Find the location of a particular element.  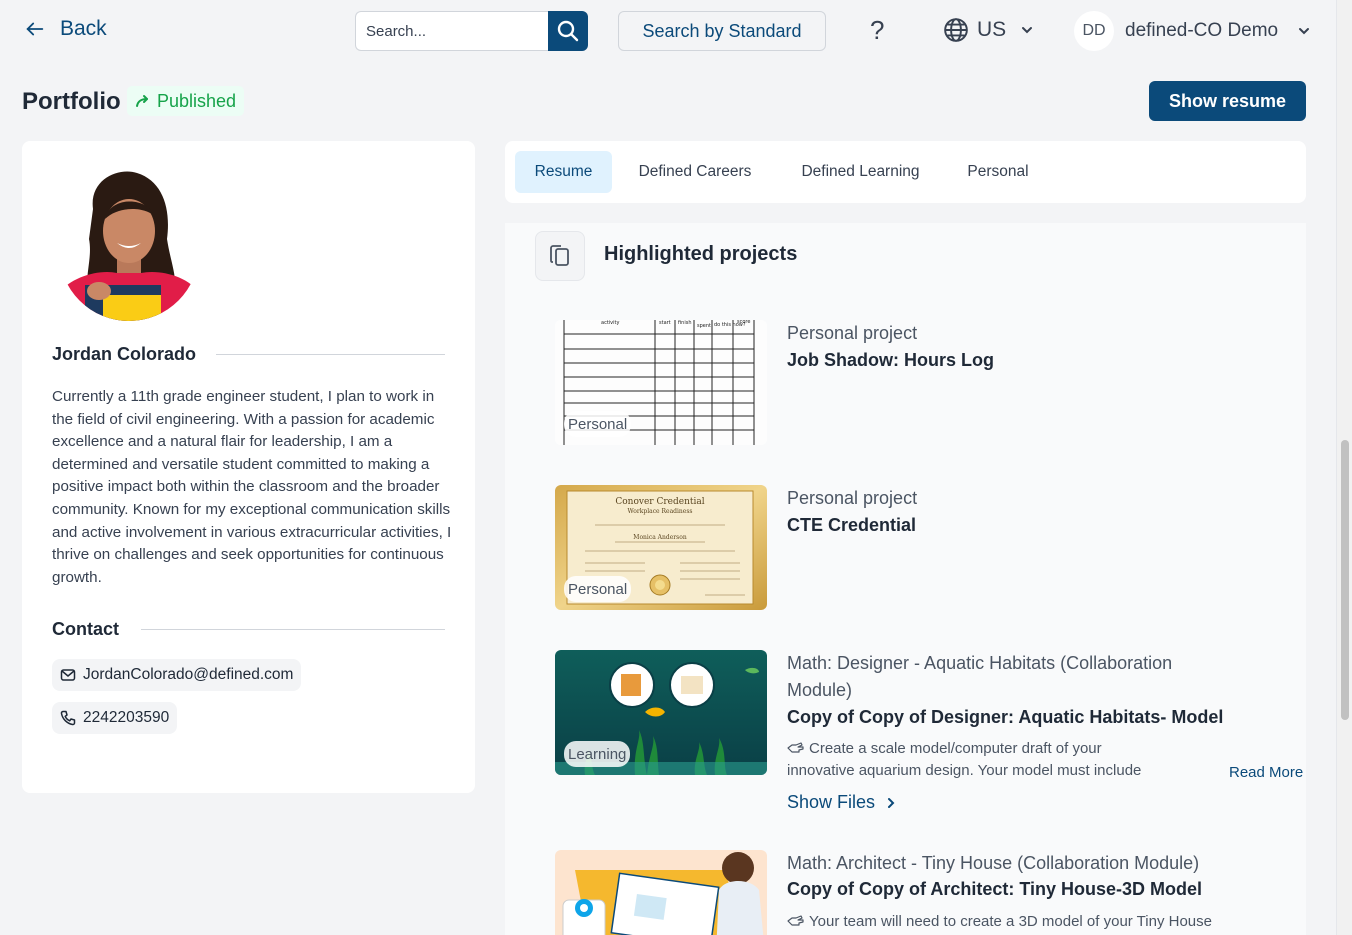

tiny-house-illustration is located at coordinates (661, 892).